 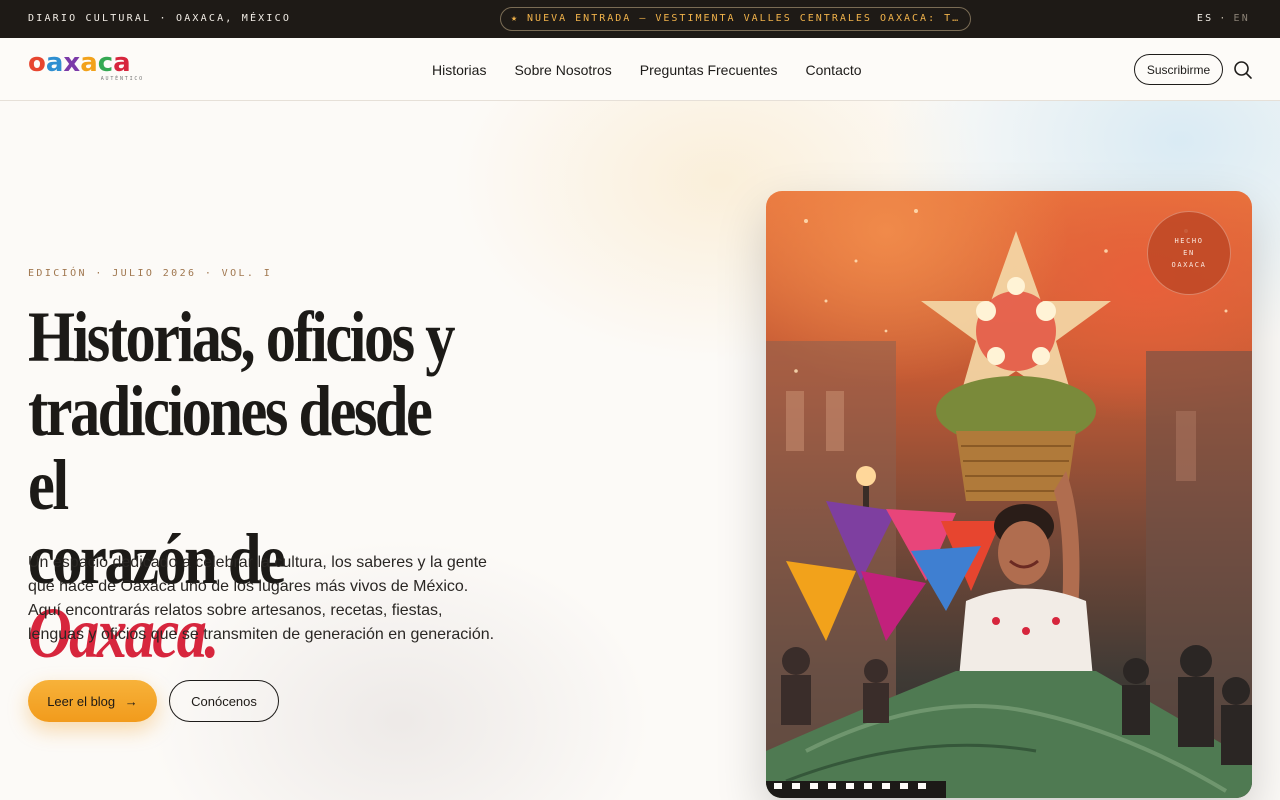 I want to click on language-switcher: ES · EN, so click(x=1223, y=18).